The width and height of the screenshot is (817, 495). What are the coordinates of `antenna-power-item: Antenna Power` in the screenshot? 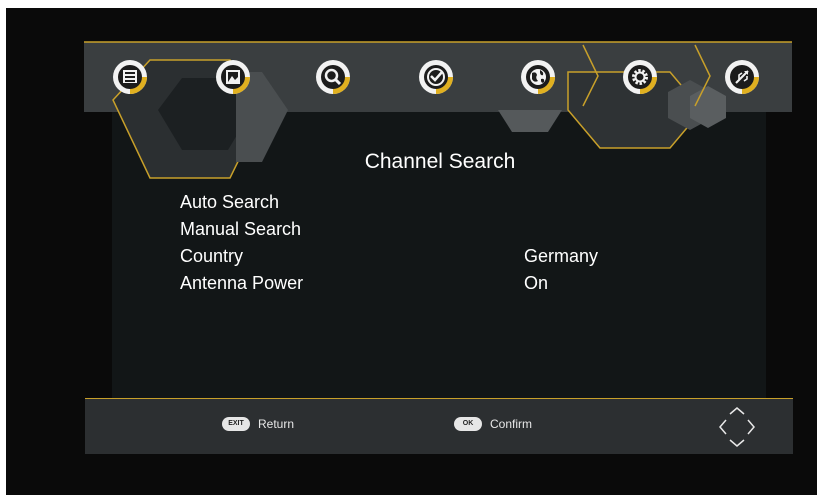 It's located at (241, 283).